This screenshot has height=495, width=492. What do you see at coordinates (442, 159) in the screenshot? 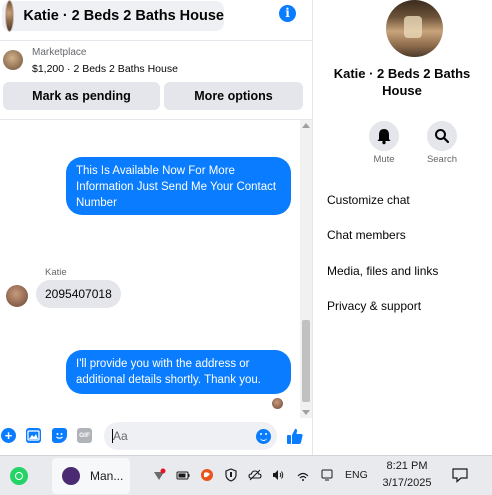
I see `search-label: Search` at bounding box center [442, 159].